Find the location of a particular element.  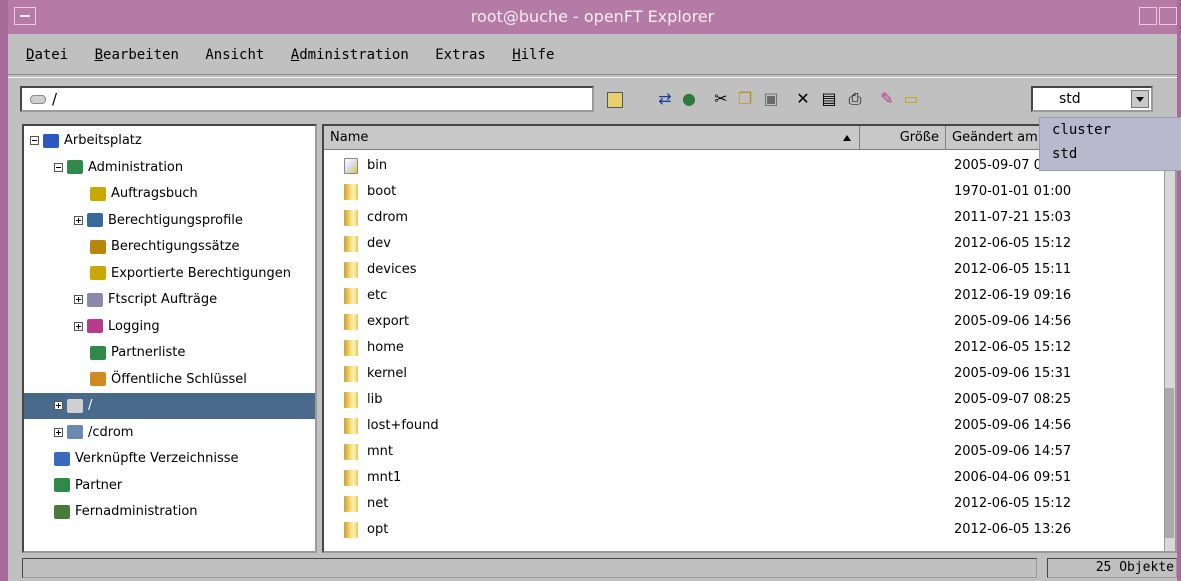

transfer-icon: ⇄ is located at coordinates (665, 99).